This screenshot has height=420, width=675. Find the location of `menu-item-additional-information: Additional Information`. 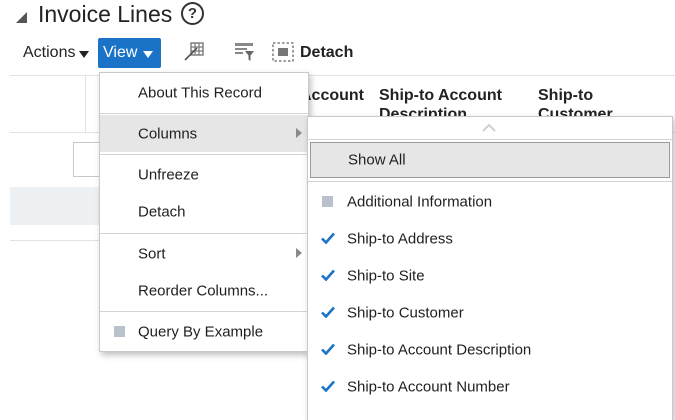

menu-item-additional-information: Additional Information is located at coordinates (490, 201).